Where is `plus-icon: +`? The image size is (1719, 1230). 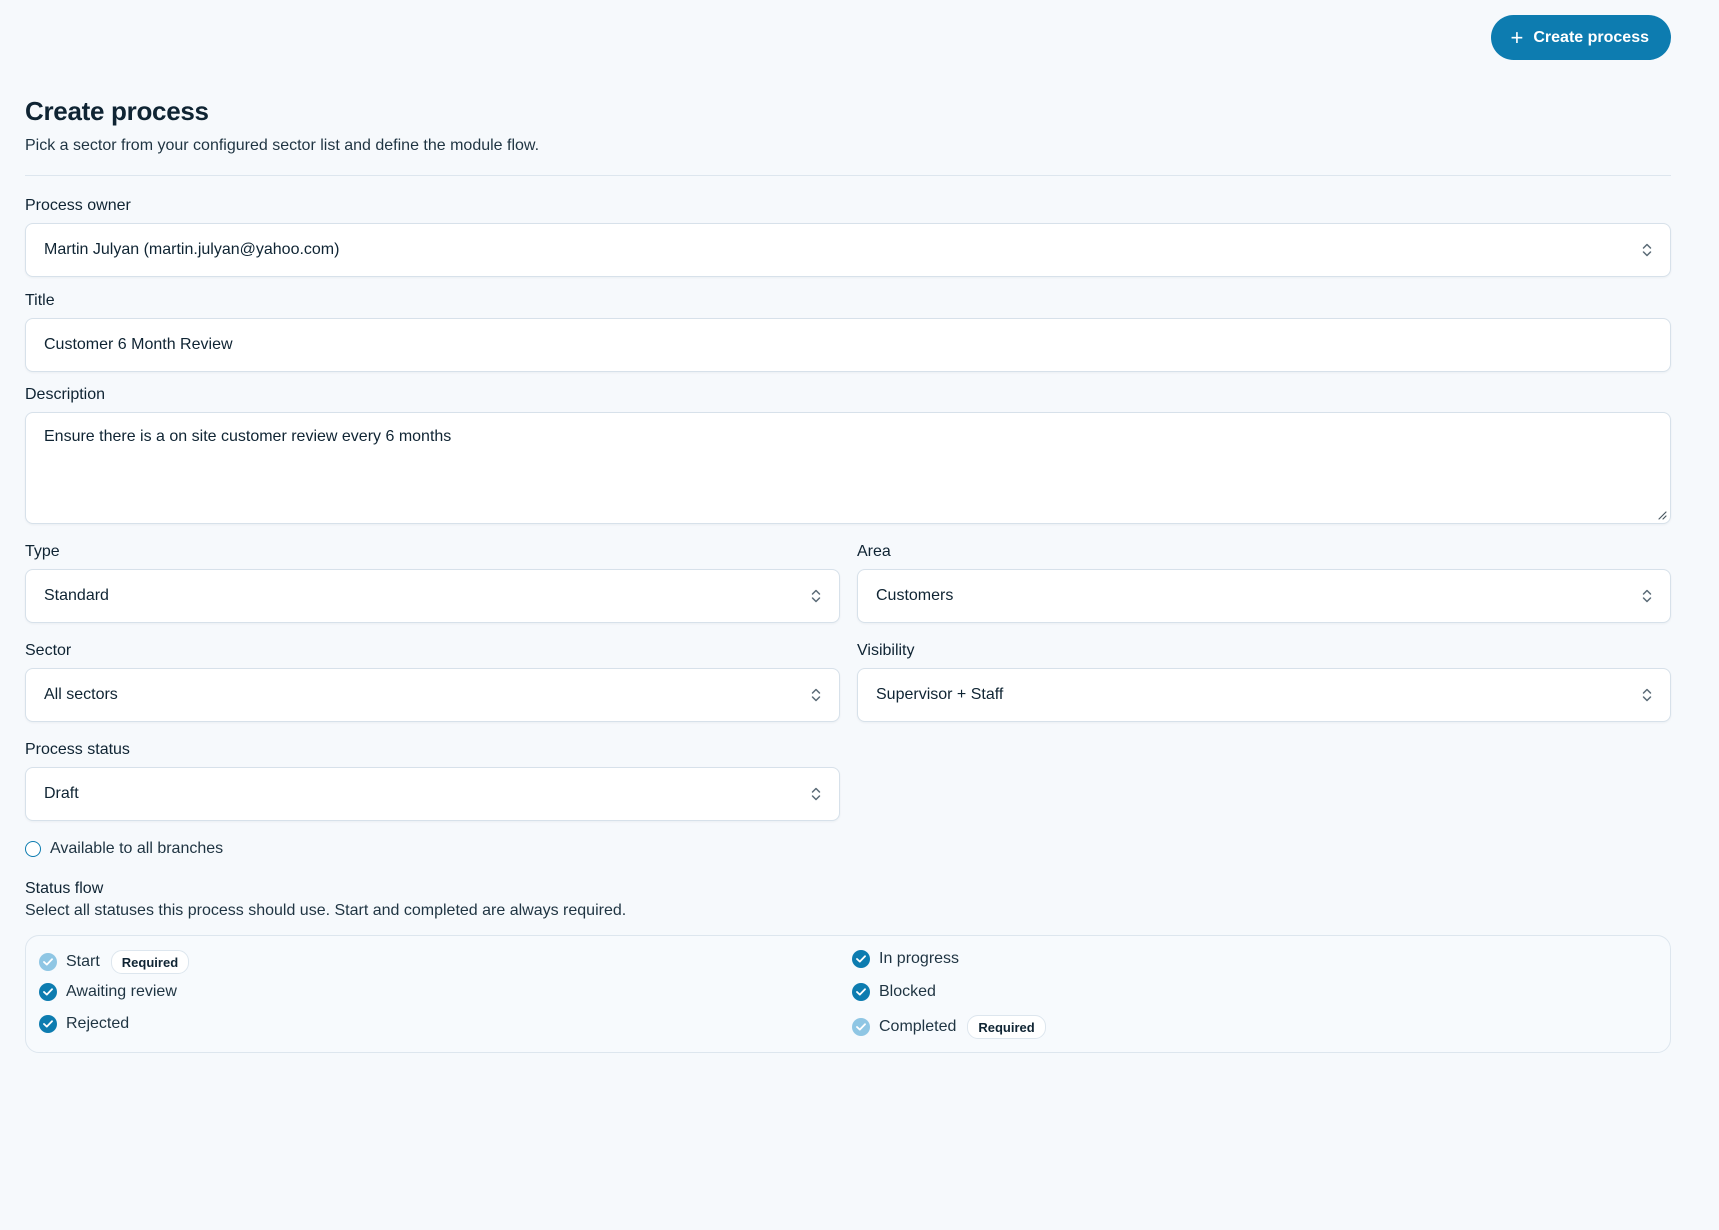 plus-icon: + is located at coordinates (1517, 37).